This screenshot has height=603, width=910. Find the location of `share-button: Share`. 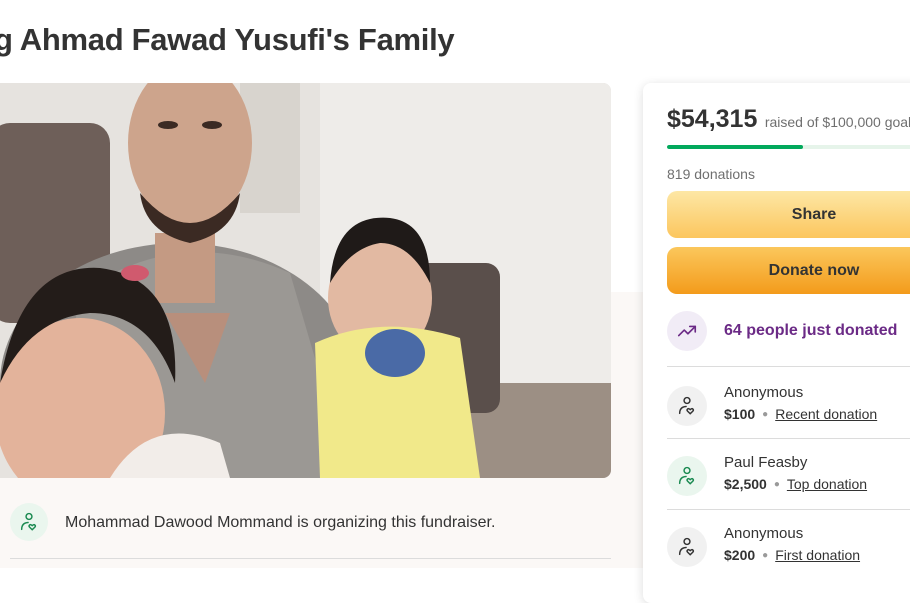

share-button: Share is located at coordinates (788, 214).